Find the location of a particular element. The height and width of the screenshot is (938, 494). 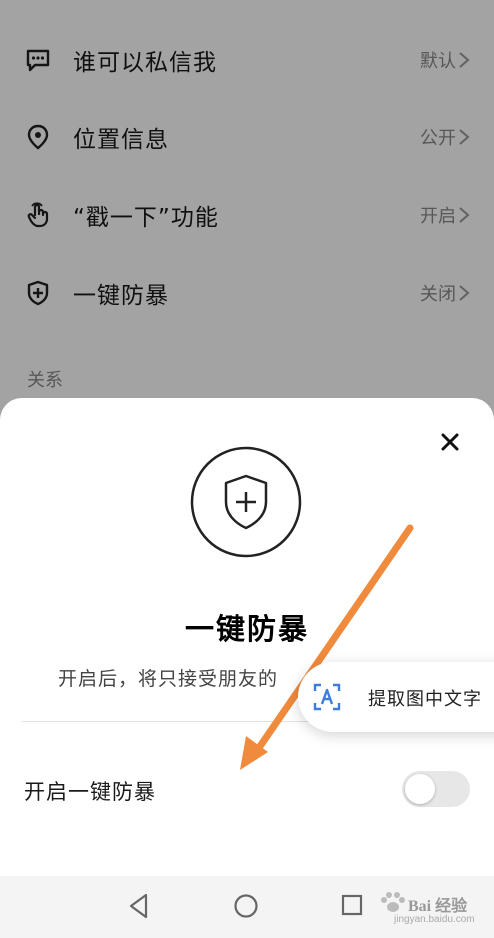

system-nav-bar: Bai 经验 jingyan.baidu.com is located at coordinates (247, 907).